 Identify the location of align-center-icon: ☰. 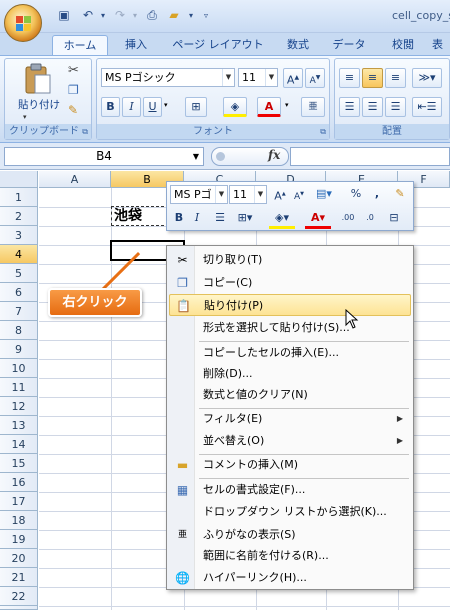
(220, 218).